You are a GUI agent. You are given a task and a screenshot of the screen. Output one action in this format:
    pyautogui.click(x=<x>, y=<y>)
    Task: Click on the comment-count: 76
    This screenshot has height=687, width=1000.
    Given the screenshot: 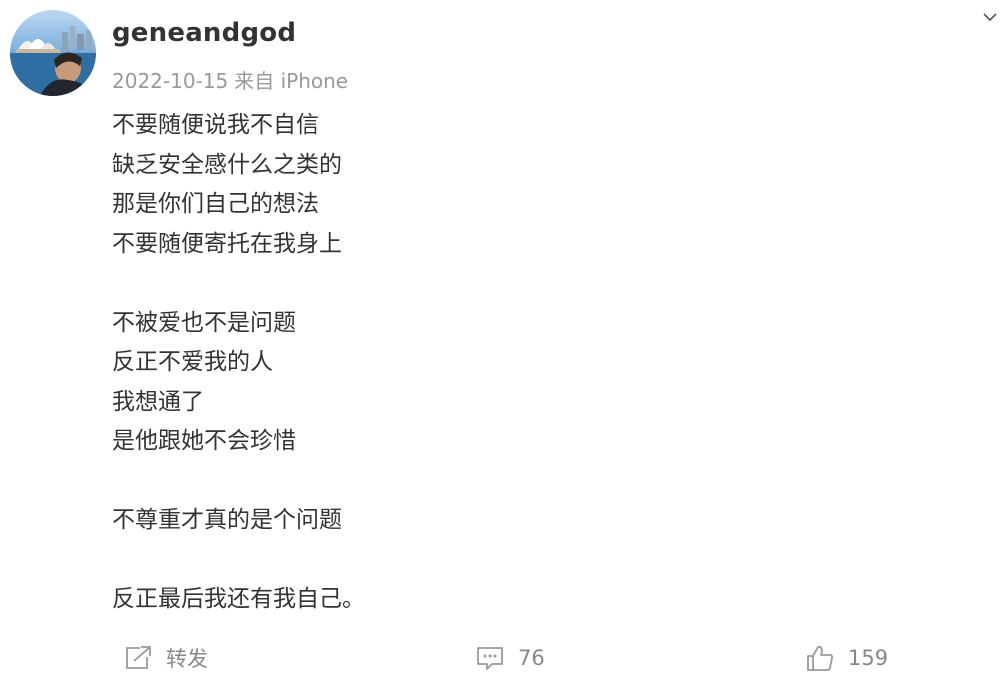 What is the action you would take?
    pyautogui.click(x=531, y=658)
    